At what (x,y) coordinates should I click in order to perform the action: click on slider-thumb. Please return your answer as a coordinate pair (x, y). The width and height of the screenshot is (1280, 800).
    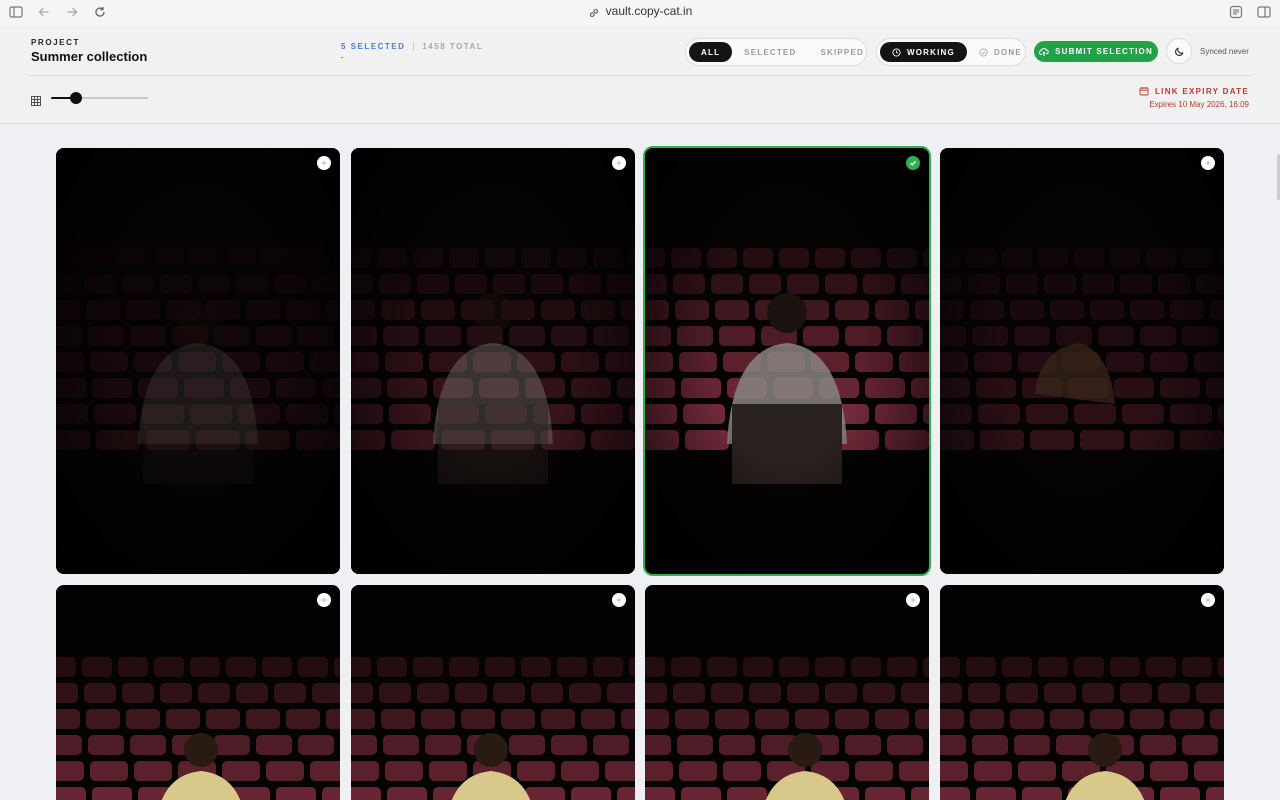
    Looking at the image, I should click on (76, 98).